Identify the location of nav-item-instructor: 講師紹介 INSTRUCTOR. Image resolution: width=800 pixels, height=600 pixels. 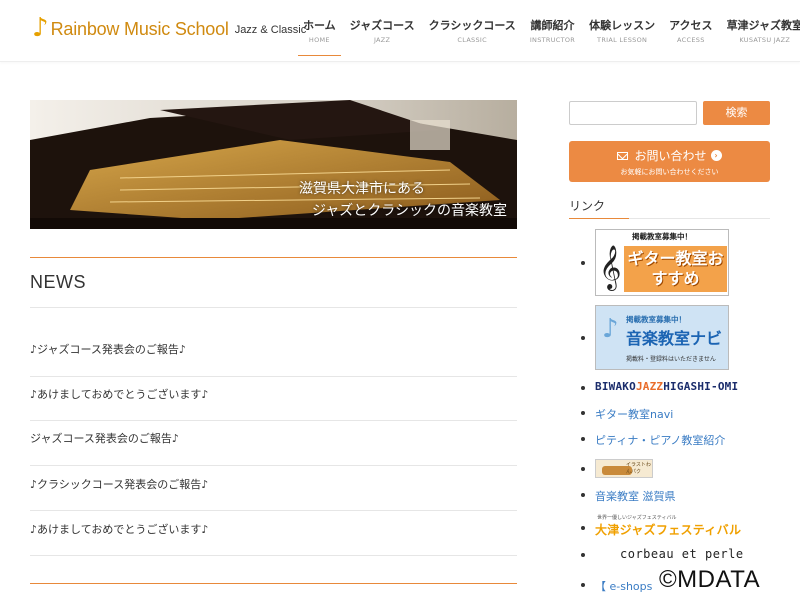
(552, 36).